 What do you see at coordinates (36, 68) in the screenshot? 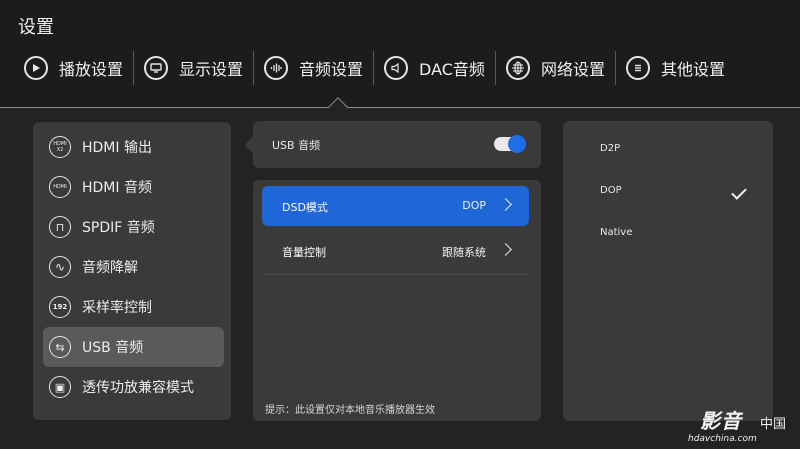
I see `play-icon` at bounding box center [36, 68].